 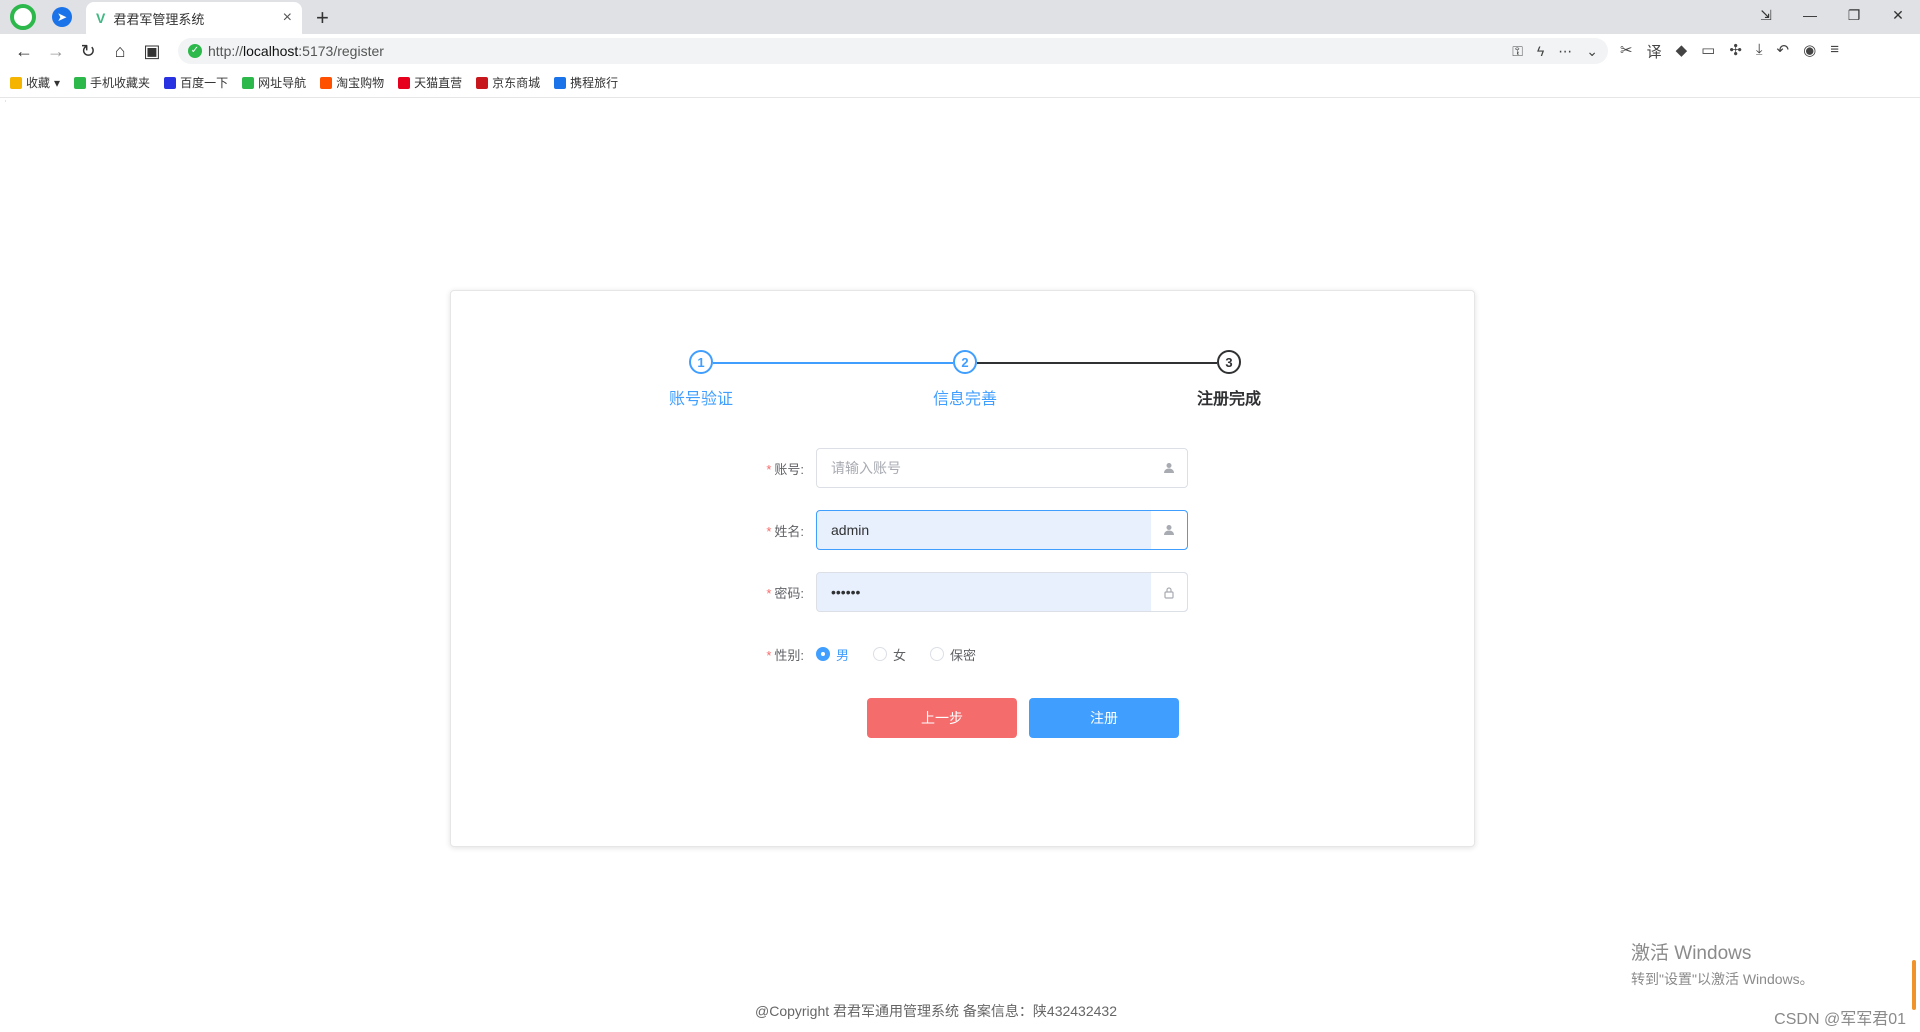 I want to click on password-value: ••••••, so click(x=846, y=592).